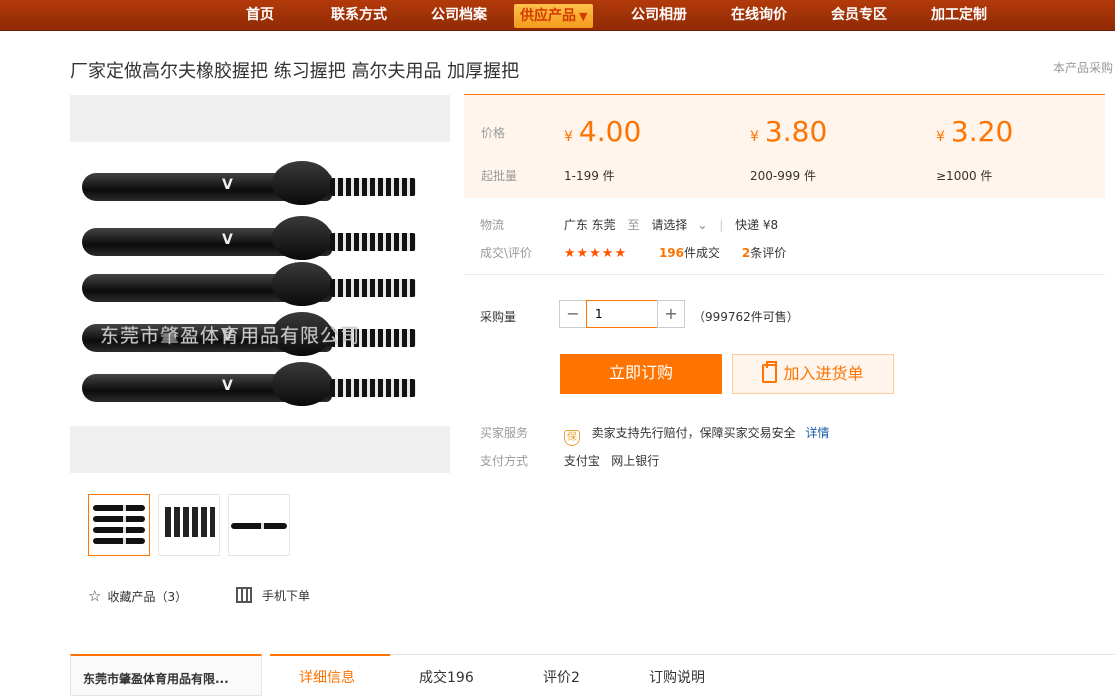 This screenshot has width=1115, height=696. What do you see at coordinates (286, 596) in the screenshot?
I see `mobile-order-label: 手机下单` at bounding box center [286, 596].